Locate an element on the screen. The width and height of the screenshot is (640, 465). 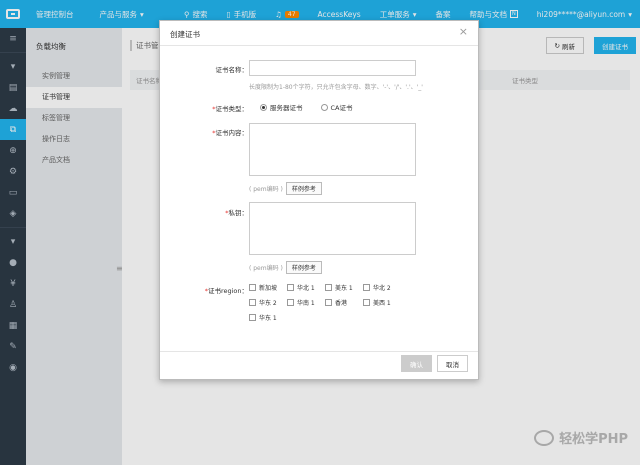
cert-name-label: 证书名称： is located at coordinates (232, 70).